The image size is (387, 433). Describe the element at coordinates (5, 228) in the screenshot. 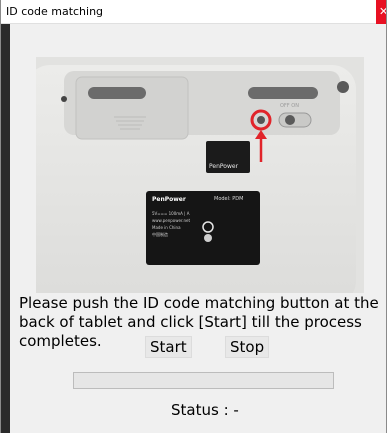

I see `left-edge-bar` at that location.